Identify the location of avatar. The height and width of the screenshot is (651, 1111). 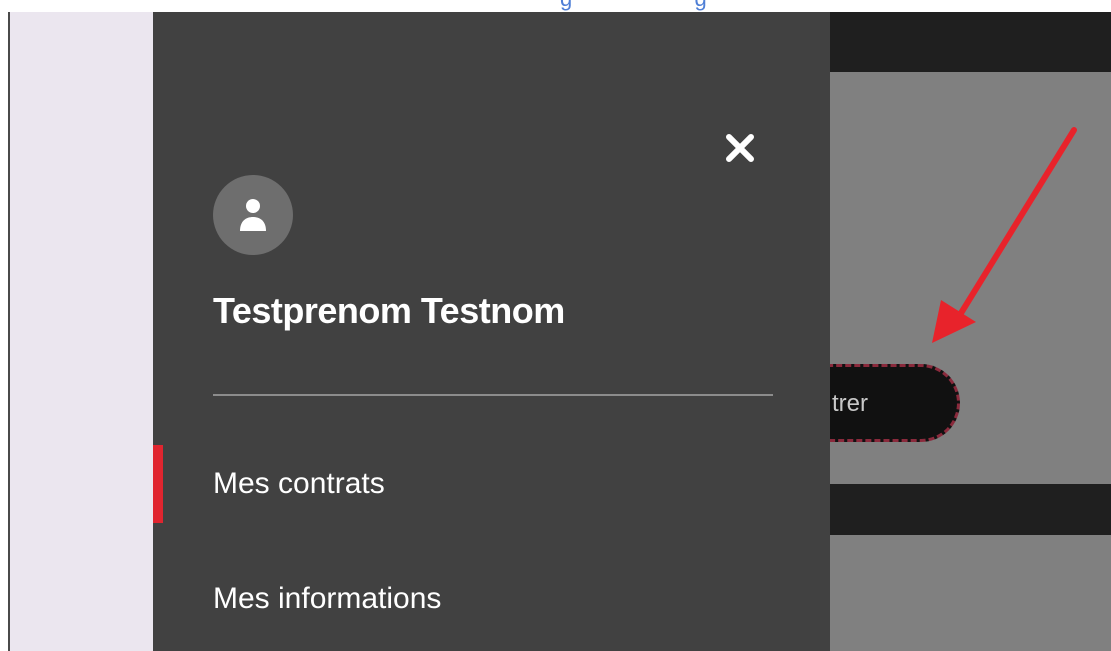
(253, 215).